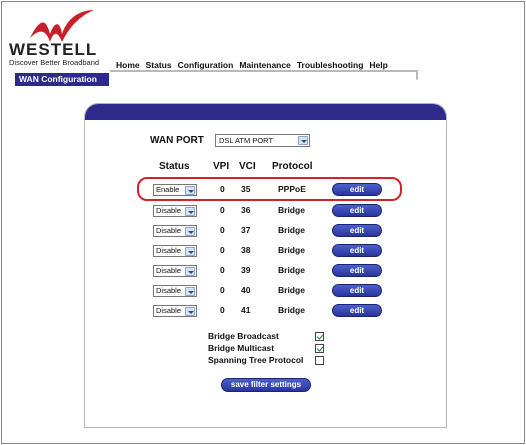  Describe the element at coordinates (319, 348) in the screenshot. I see `bridge-multicast-checkbox` at that location.